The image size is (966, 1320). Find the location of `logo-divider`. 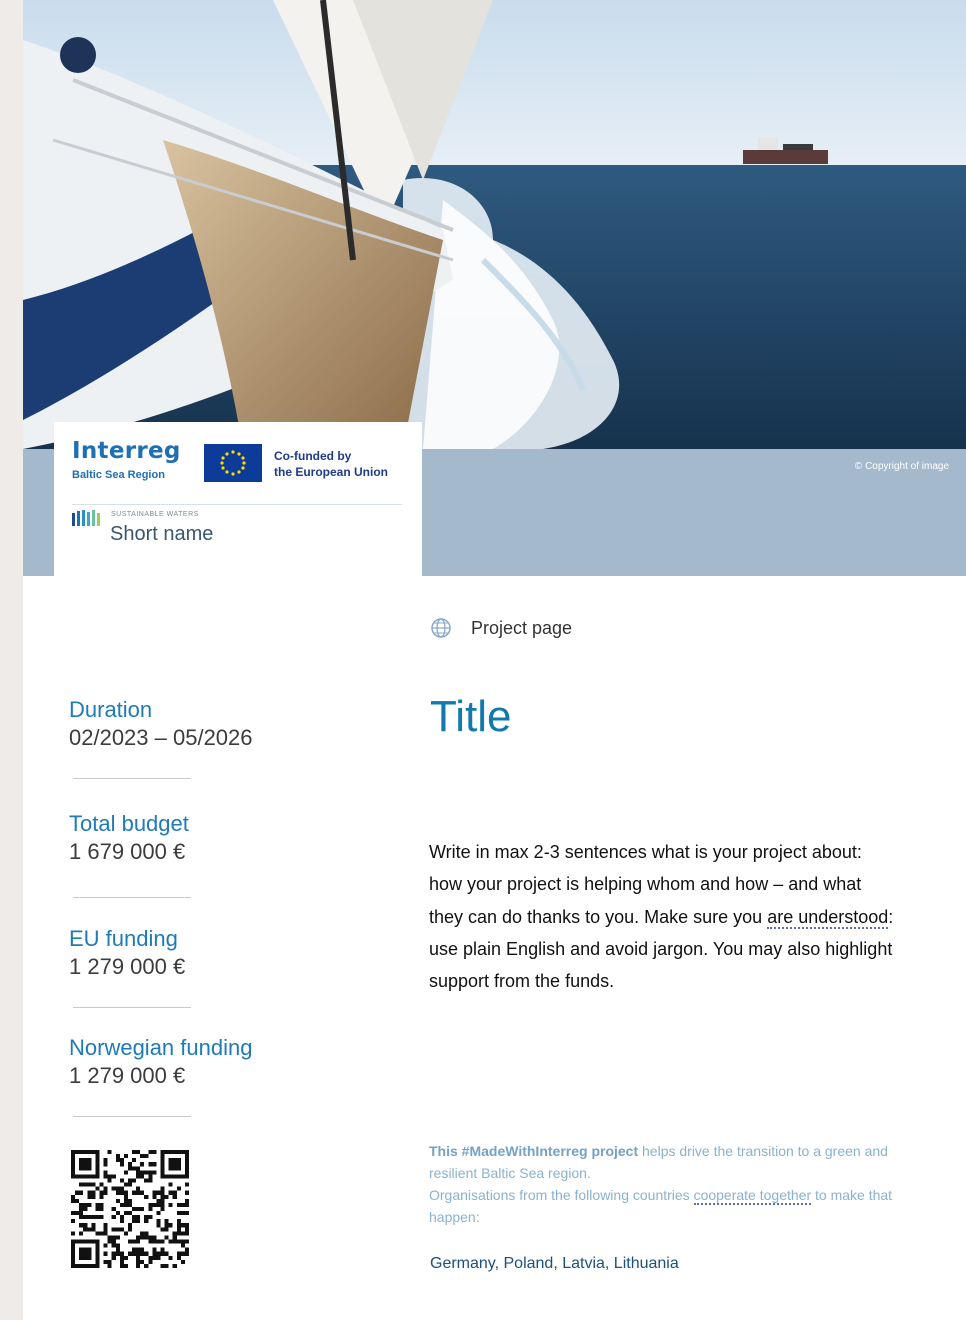

logo-divider is located at coordinates (237, 504).